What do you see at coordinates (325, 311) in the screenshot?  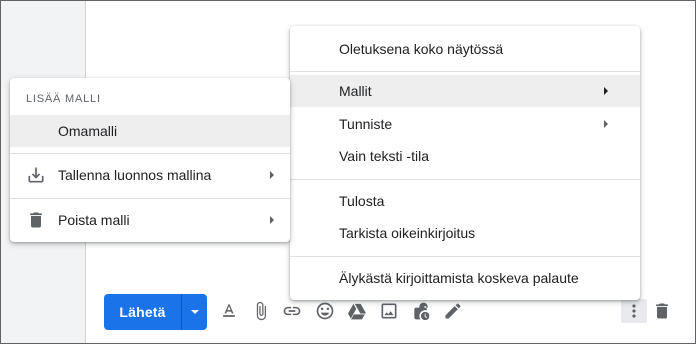 I see `emoji-icon` at bounding box center [325, 311].